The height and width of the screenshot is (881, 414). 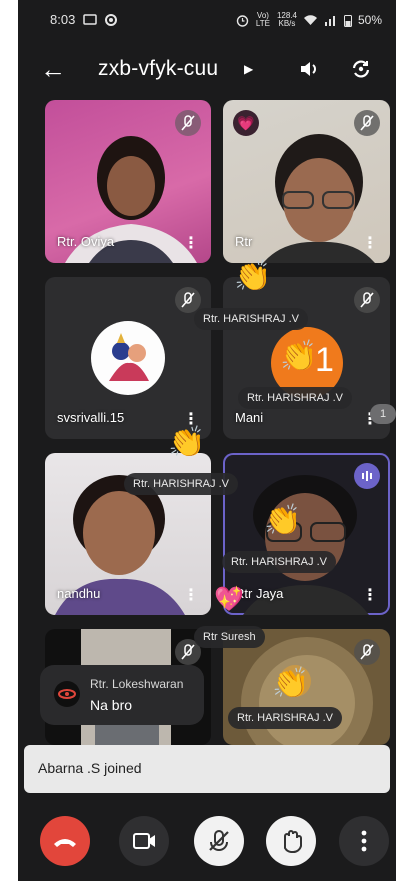 What do you see at coordinates (310, 20) in the screenshot?
I see `wifi-icon` at bounding box center [310, 20].